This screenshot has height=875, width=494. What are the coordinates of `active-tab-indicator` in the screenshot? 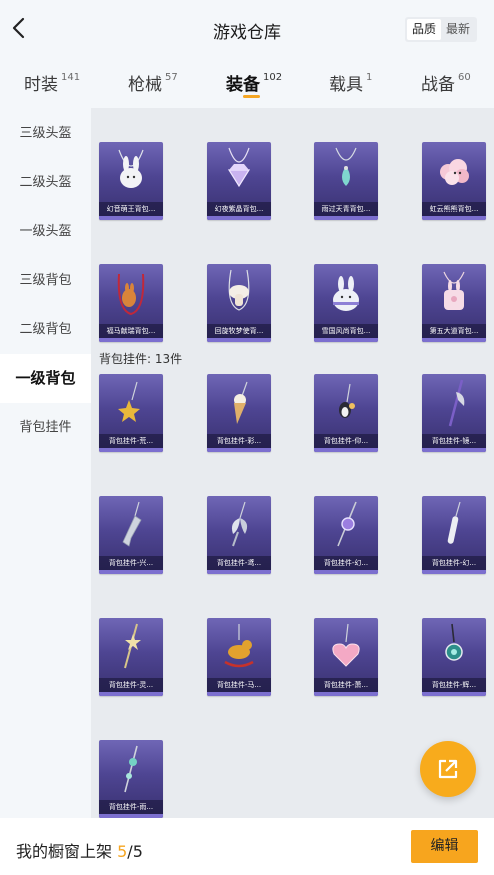 It's located at (251, 96).